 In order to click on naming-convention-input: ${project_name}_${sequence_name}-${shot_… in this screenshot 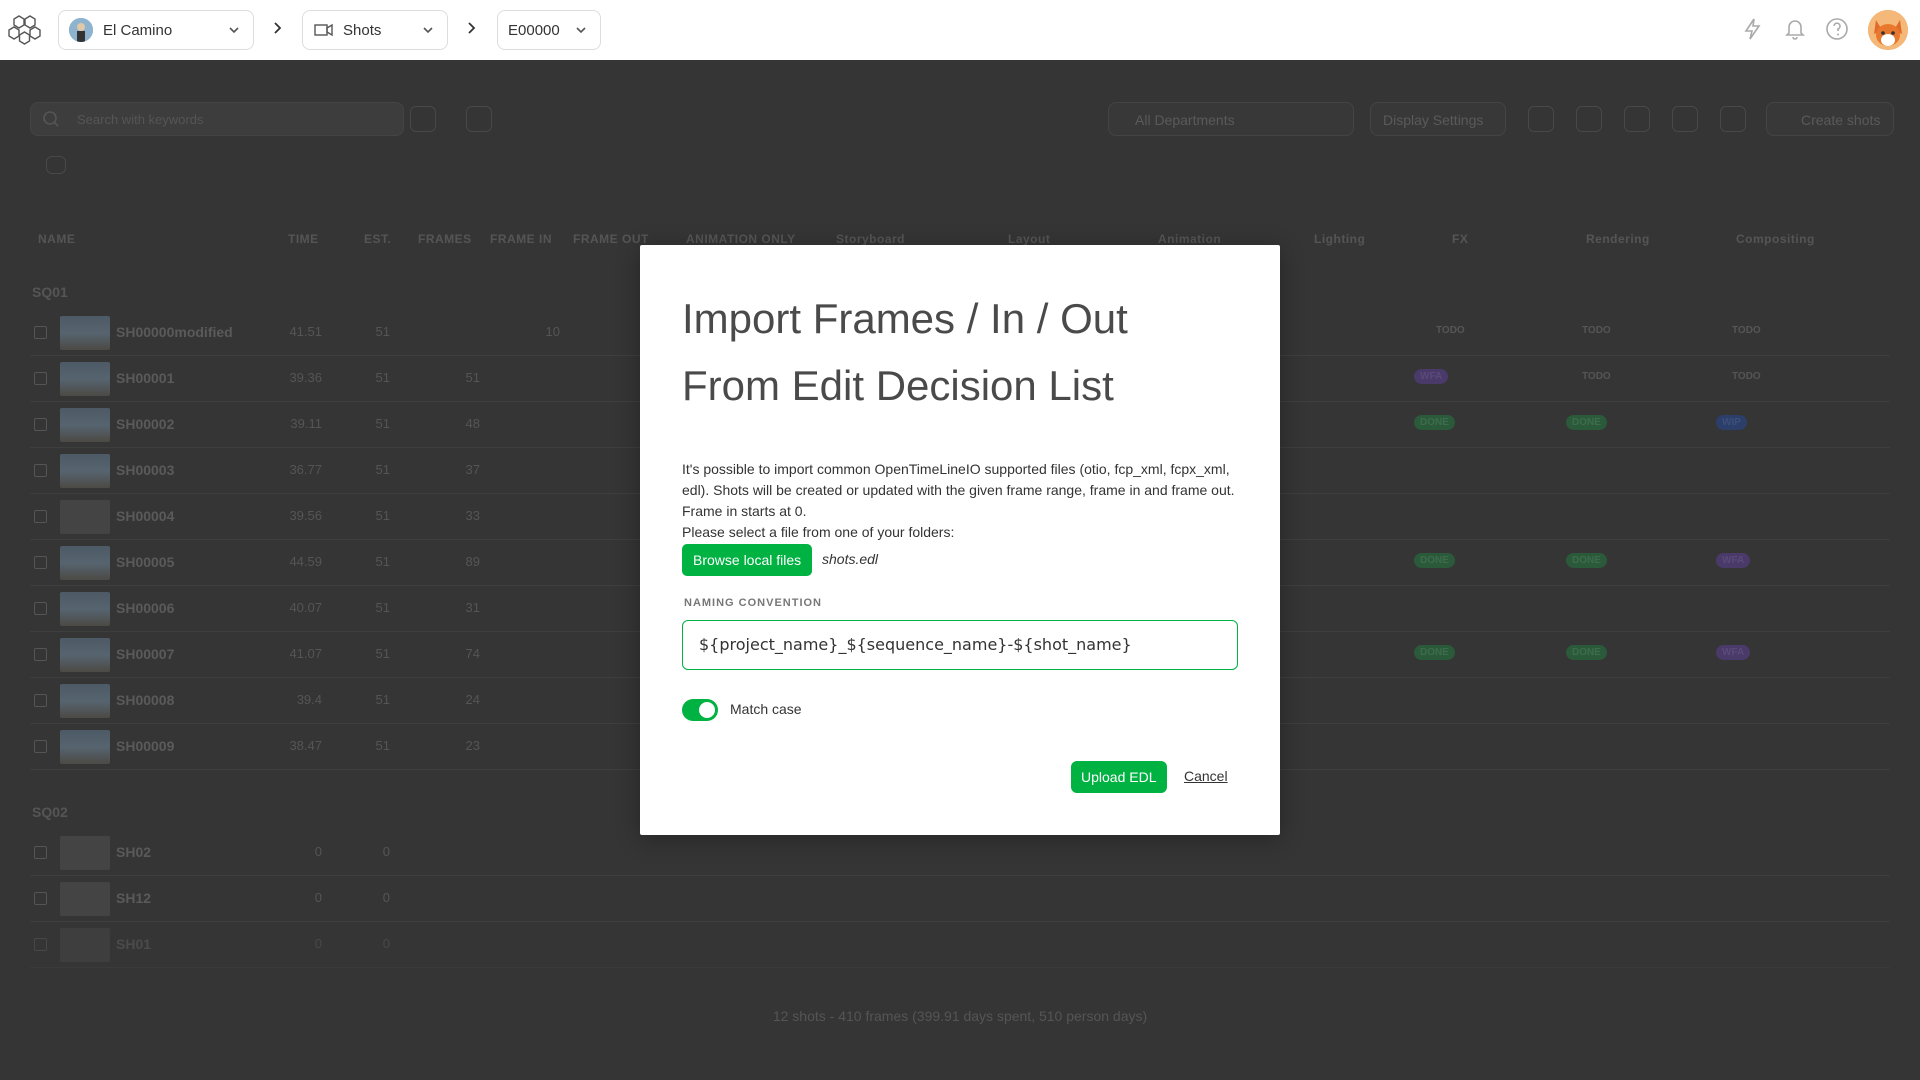, I will do `click(960, 645)`.